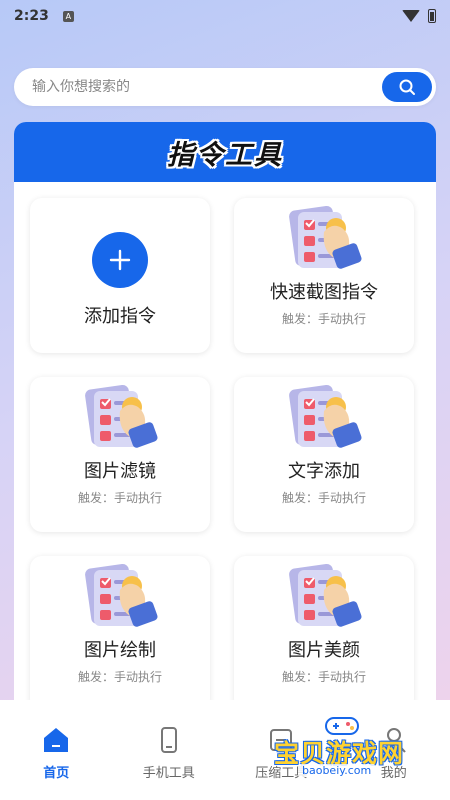 The width and height of the screenshot is (450, 800). I want to click on nav-mine-label: 我的, so click(393, 773).